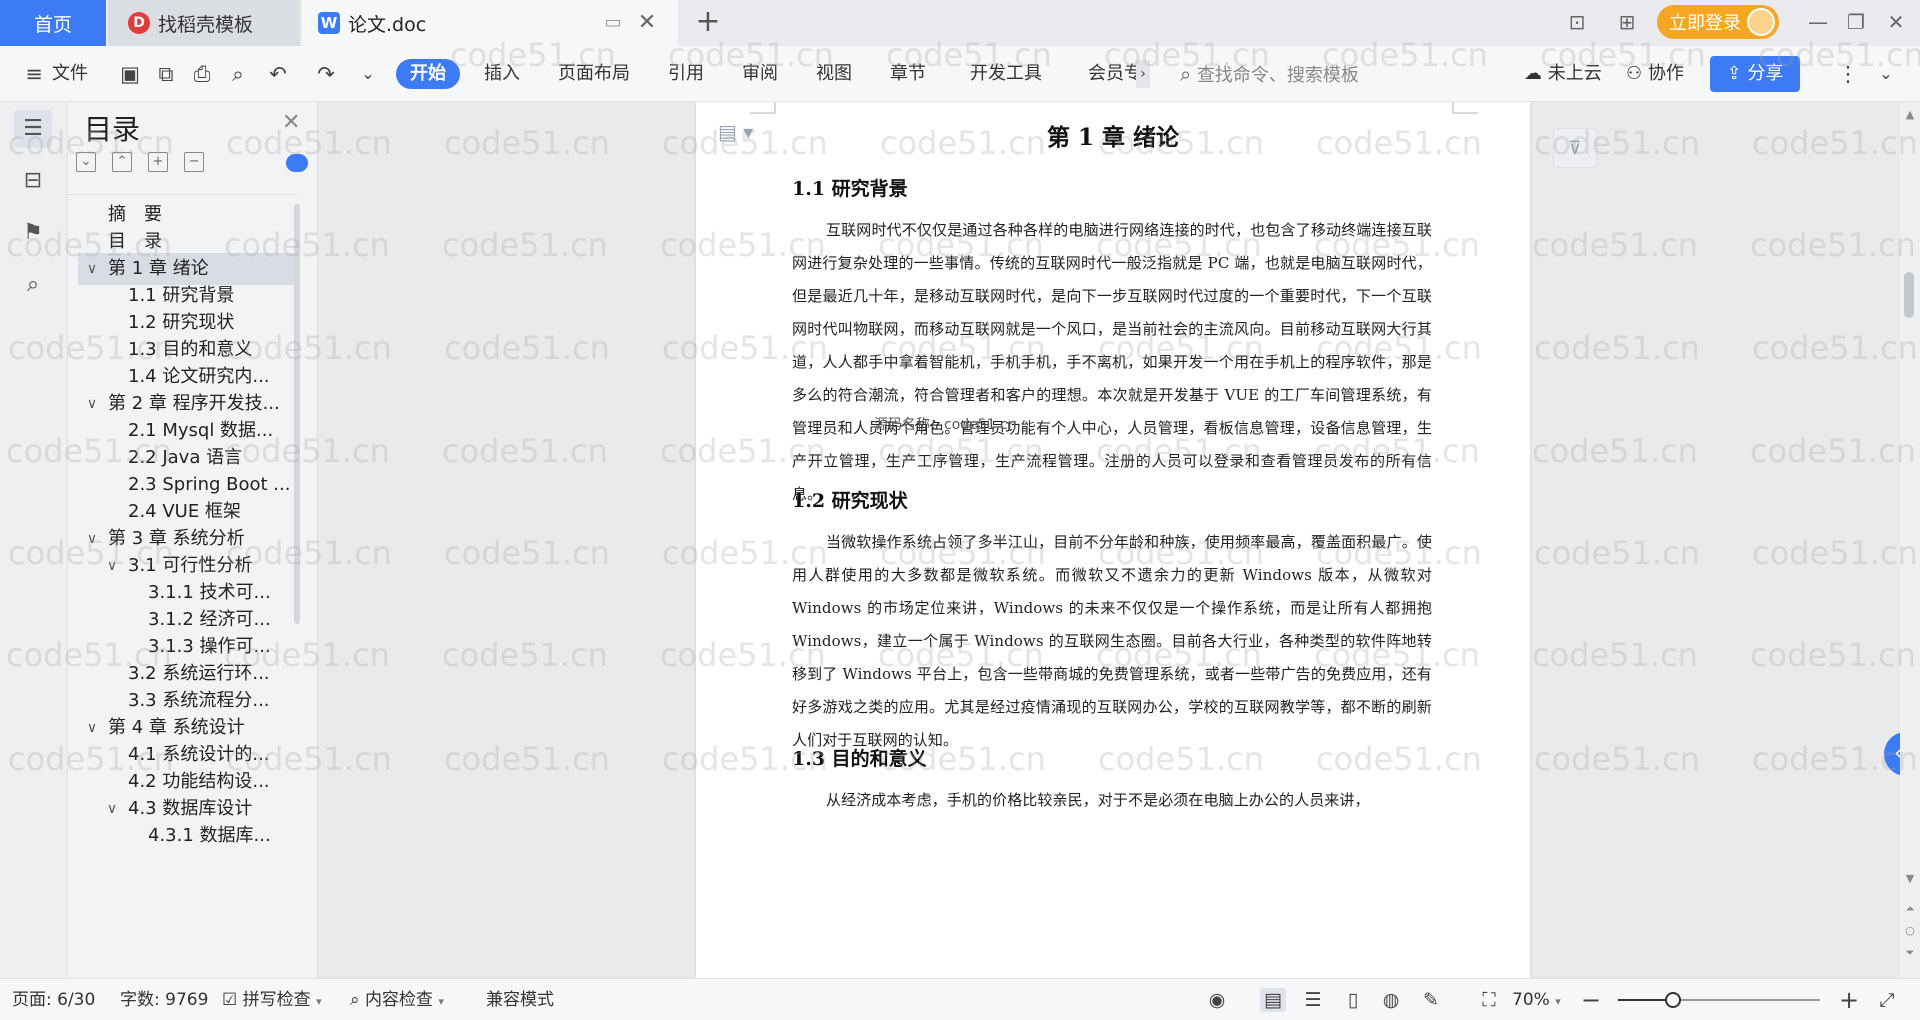  Describe the element at coordinates (1143, 74) in the screenshot. I see `ribbon-scroll-right-icon: ›` at that location.